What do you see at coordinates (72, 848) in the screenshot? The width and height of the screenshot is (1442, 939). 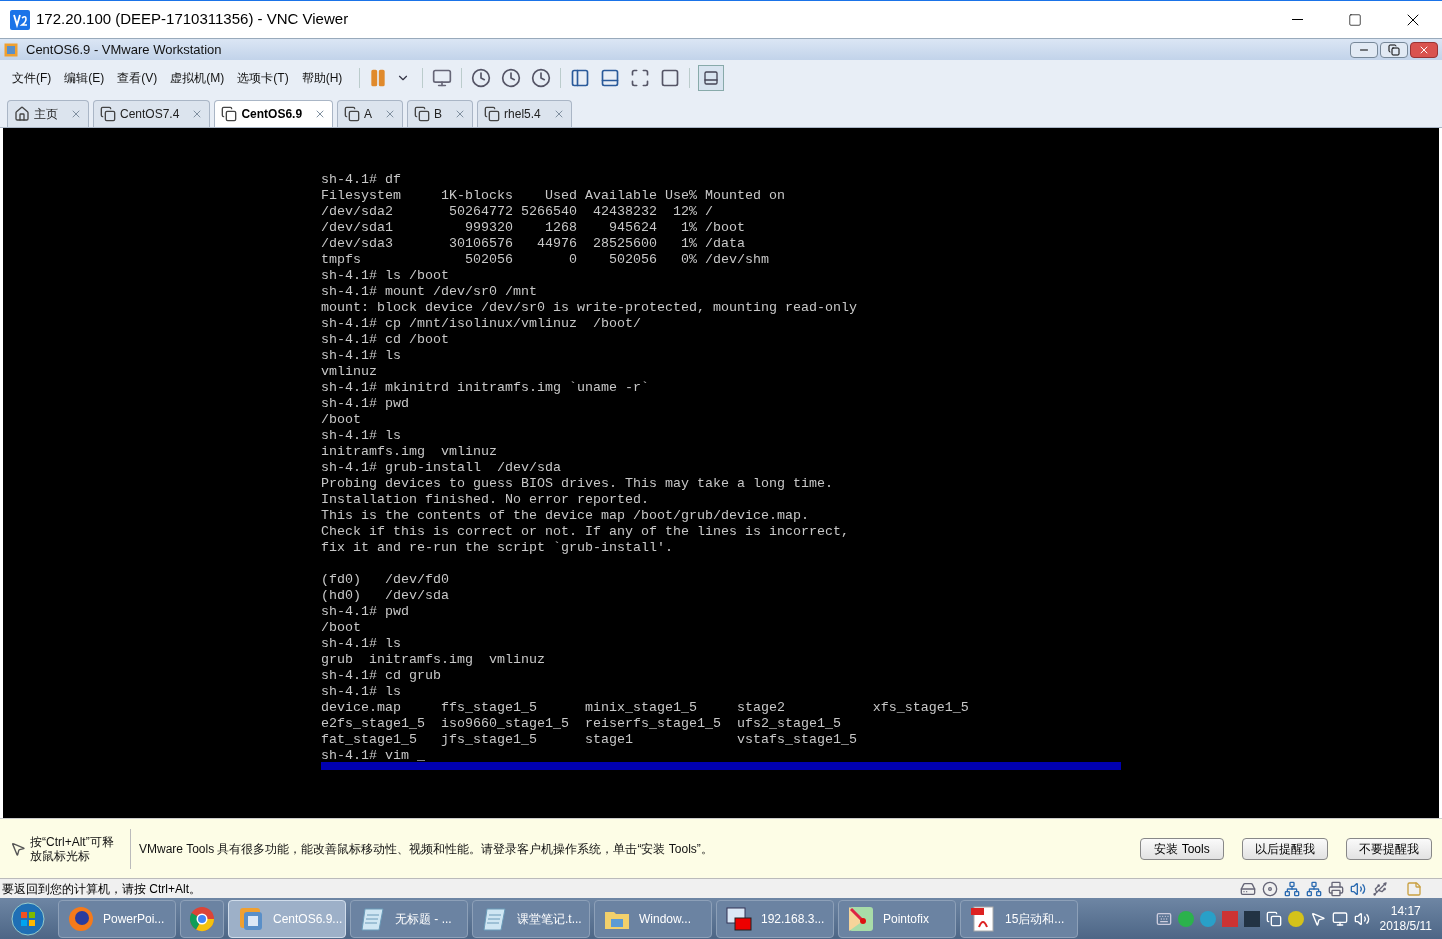 I see `hint-text: 按“Ctrl+Alt”可释放鼠标光标` at bounding box center [72, 848].